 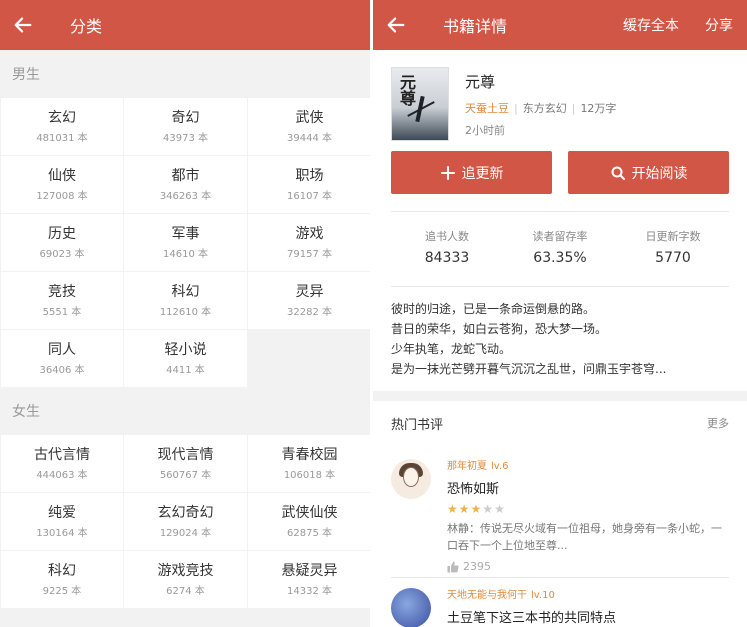 What do you see at coordinates (62, 126) in the screenshot?
I see `category-item: 玄幻 481031 本` at bounding box center [62, 126].